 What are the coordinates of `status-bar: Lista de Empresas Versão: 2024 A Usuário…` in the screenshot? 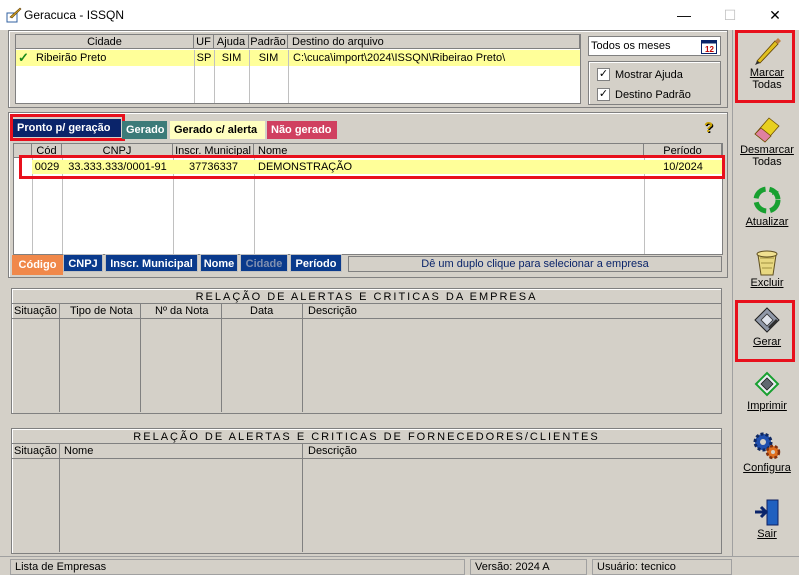 It's located at (399, 565).